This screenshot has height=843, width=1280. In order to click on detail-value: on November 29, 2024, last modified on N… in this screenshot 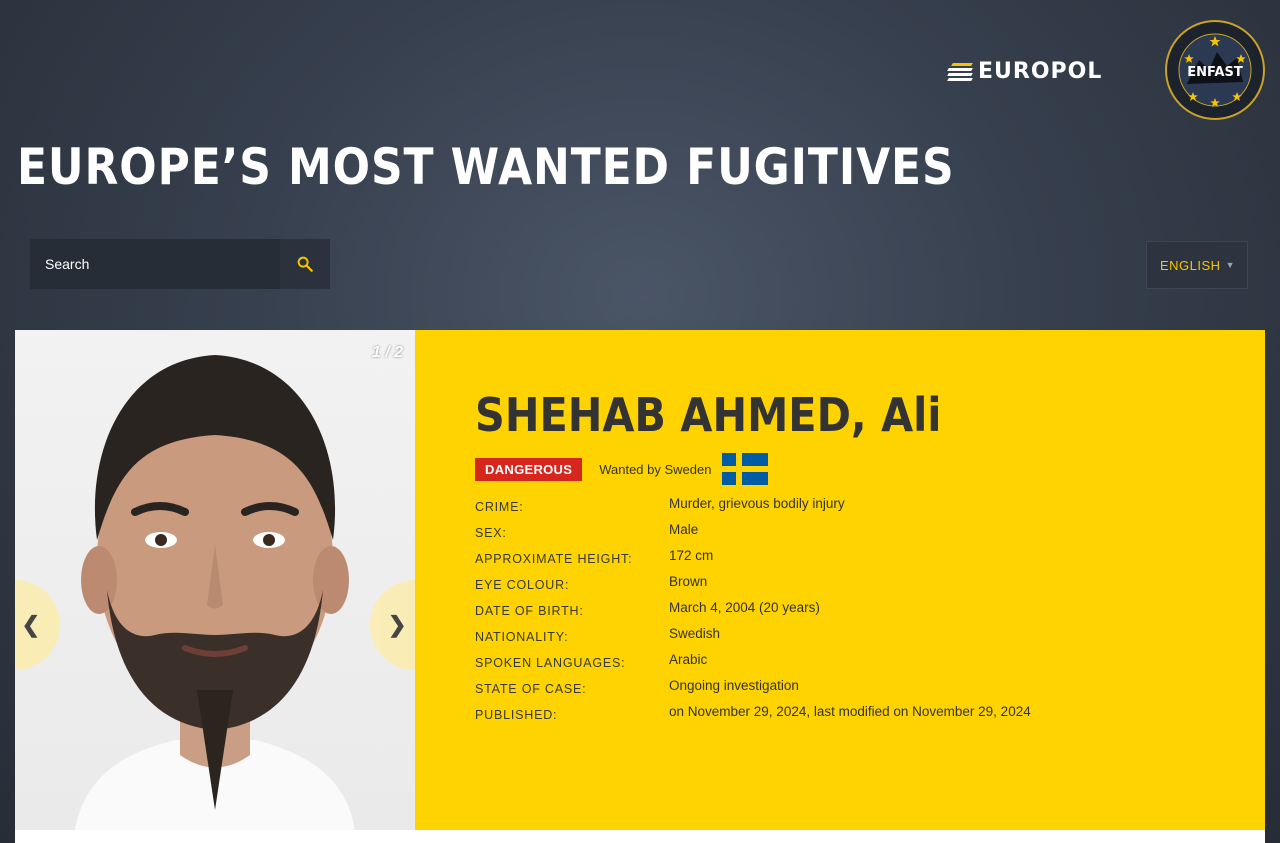, I will do `click(850, 711)`.